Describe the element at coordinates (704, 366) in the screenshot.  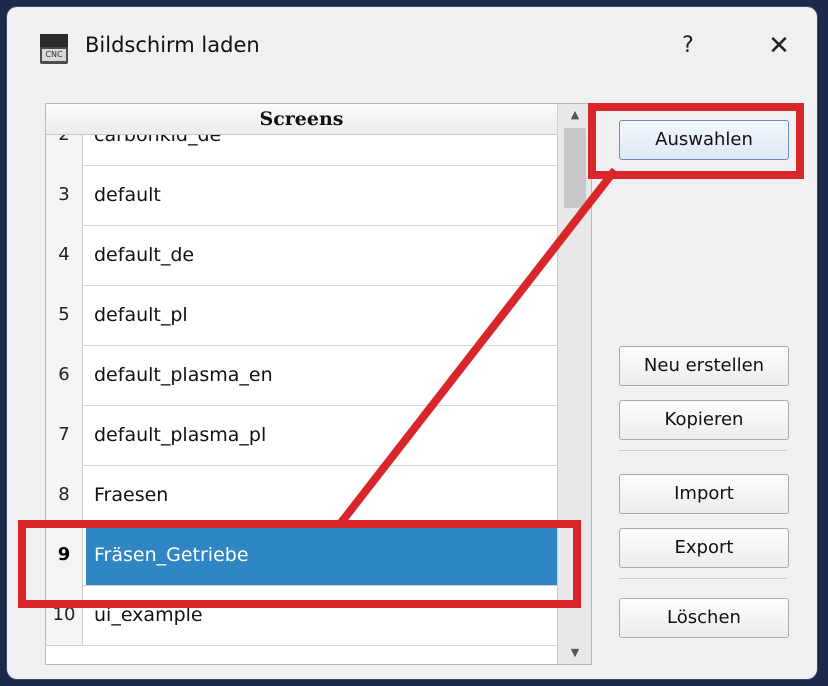
I see `new-button: Neu erstellen` at that location.